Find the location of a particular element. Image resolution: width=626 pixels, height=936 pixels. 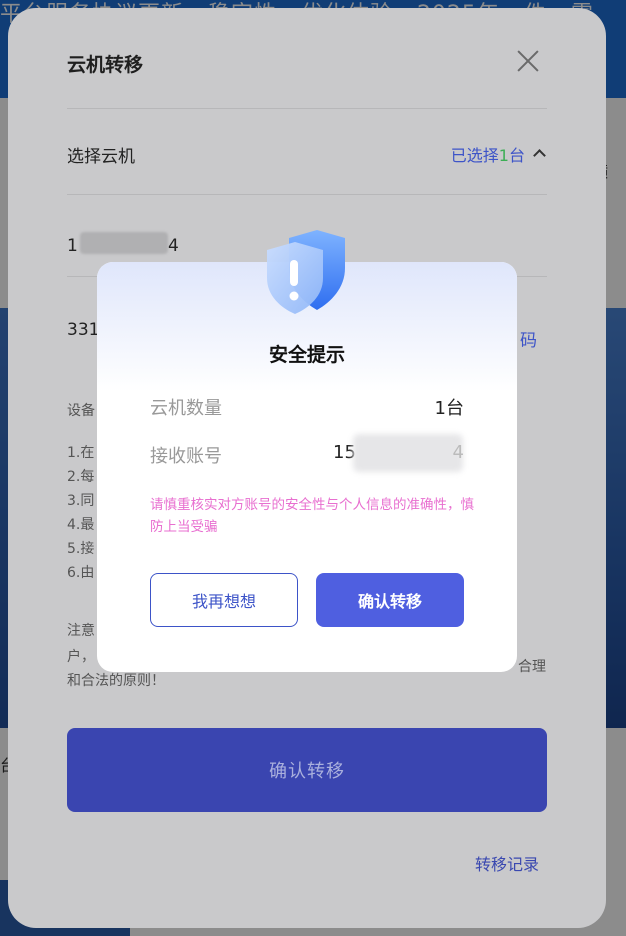

receiver-account-label: 接收账号 is located at coordinates (186, 456).